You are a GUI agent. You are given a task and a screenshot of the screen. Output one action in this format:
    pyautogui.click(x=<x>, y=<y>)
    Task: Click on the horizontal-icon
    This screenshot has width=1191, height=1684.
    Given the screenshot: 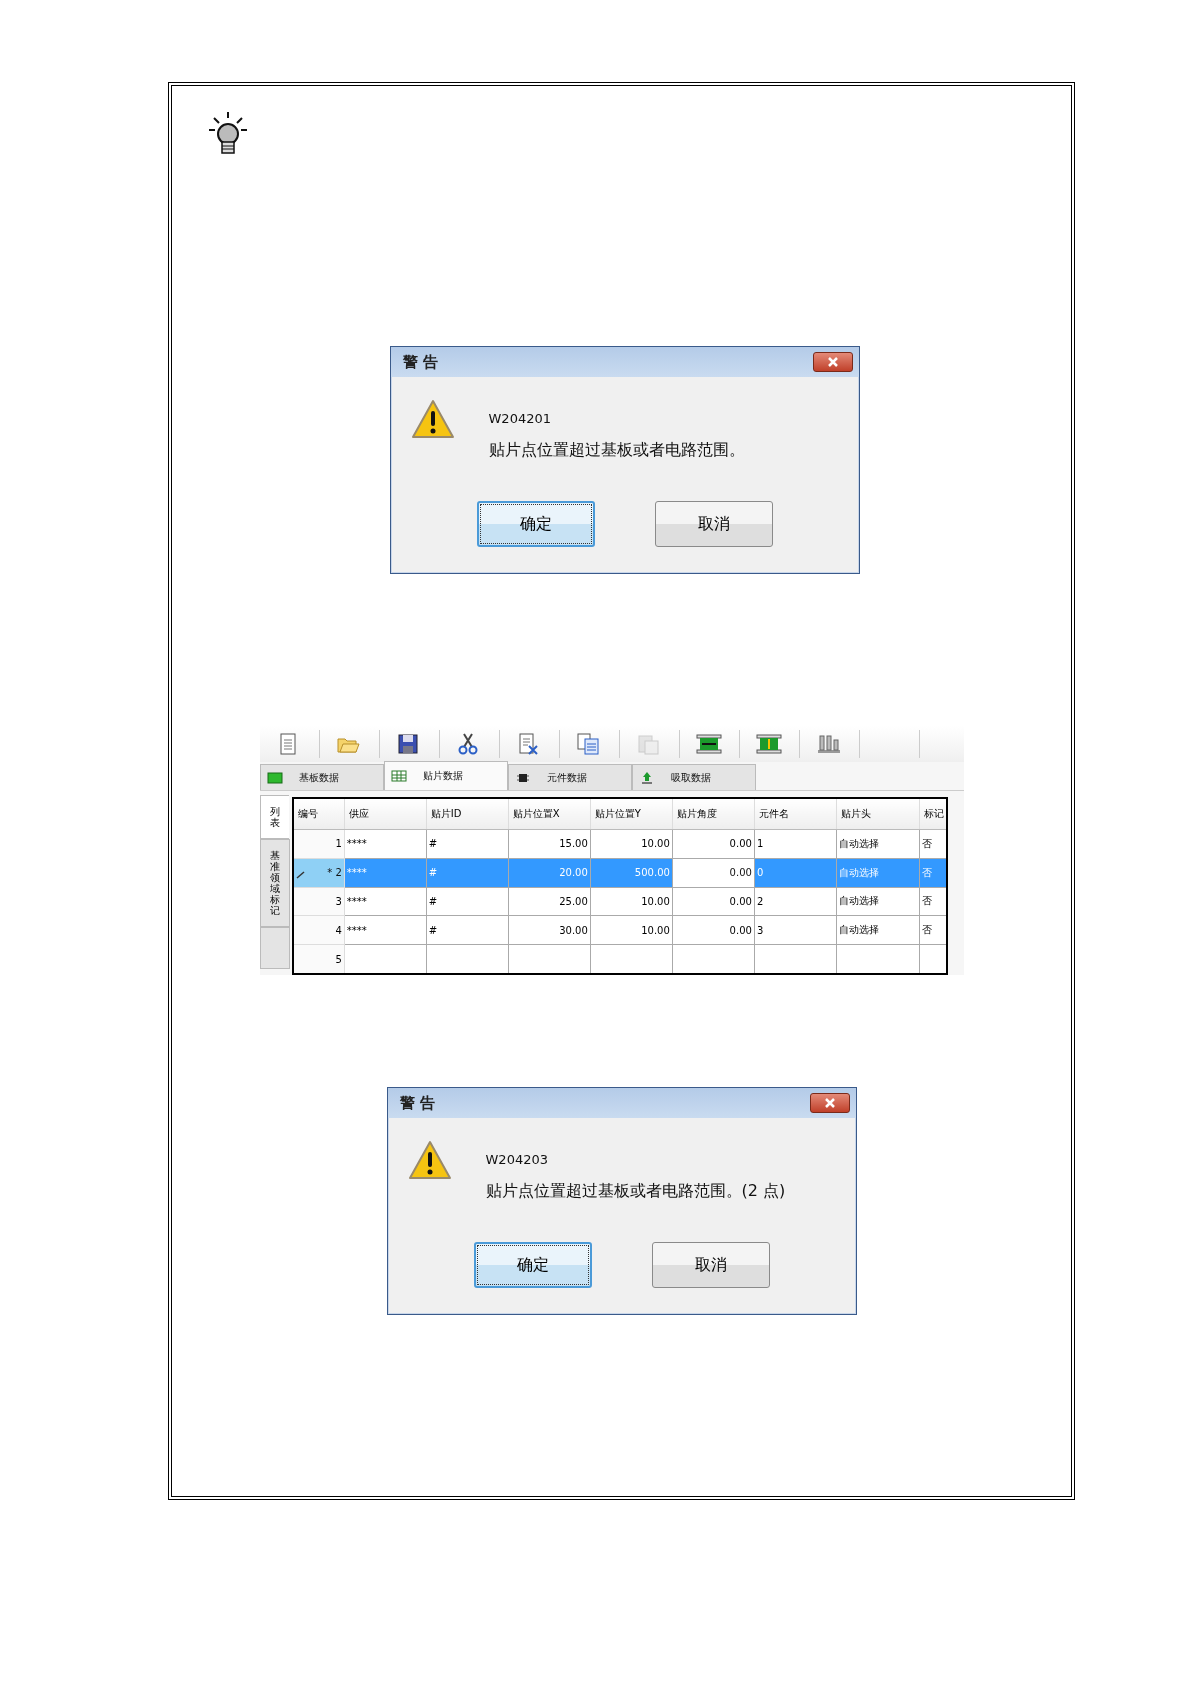 What is the action you would take?
    pyautogui.click(x=709, y=744)
    